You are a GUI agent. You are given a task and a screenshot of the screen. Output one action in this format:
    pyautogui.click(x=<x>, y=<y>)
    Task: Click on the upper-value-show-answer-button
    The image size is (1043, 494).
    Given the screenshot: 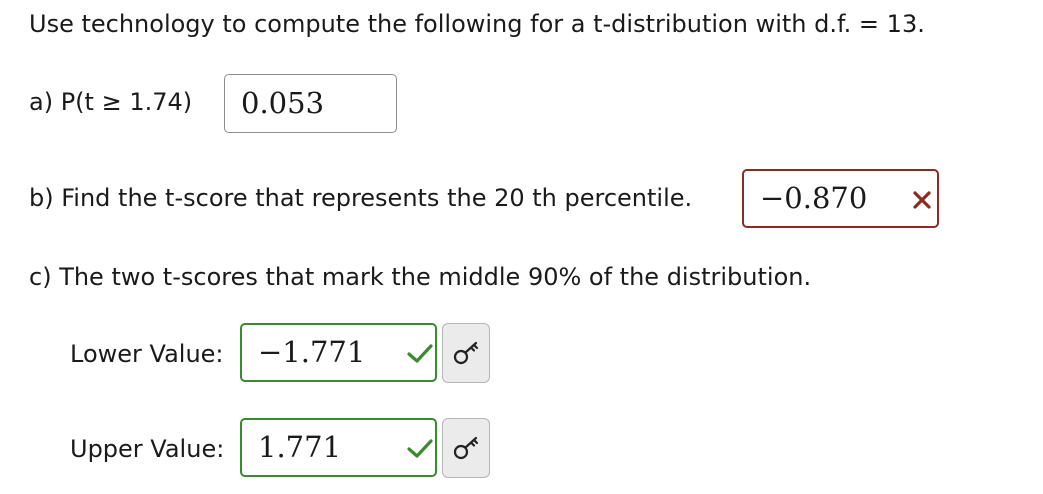 What is the action you would take?
    pyautogui.click(x=466, y=448)
    